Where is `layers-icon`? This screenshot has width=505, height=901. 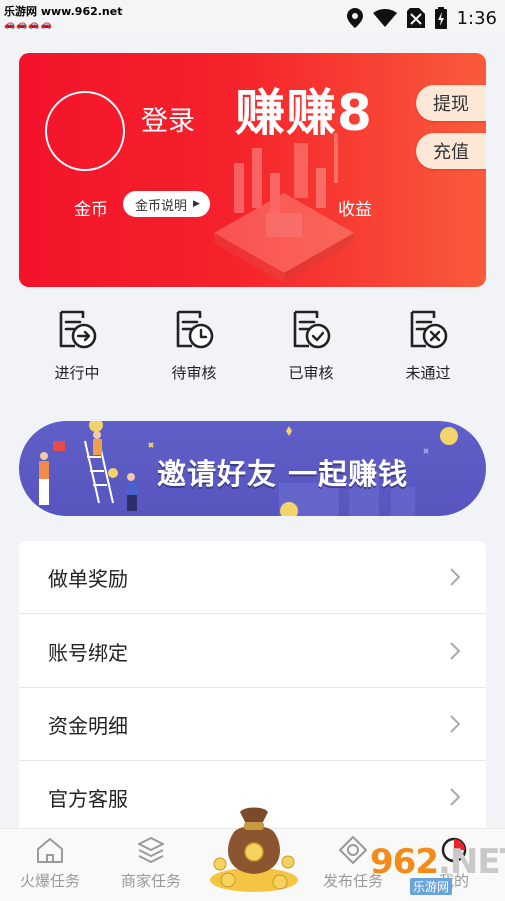
layers-icon is located at coordinates (151, 850).